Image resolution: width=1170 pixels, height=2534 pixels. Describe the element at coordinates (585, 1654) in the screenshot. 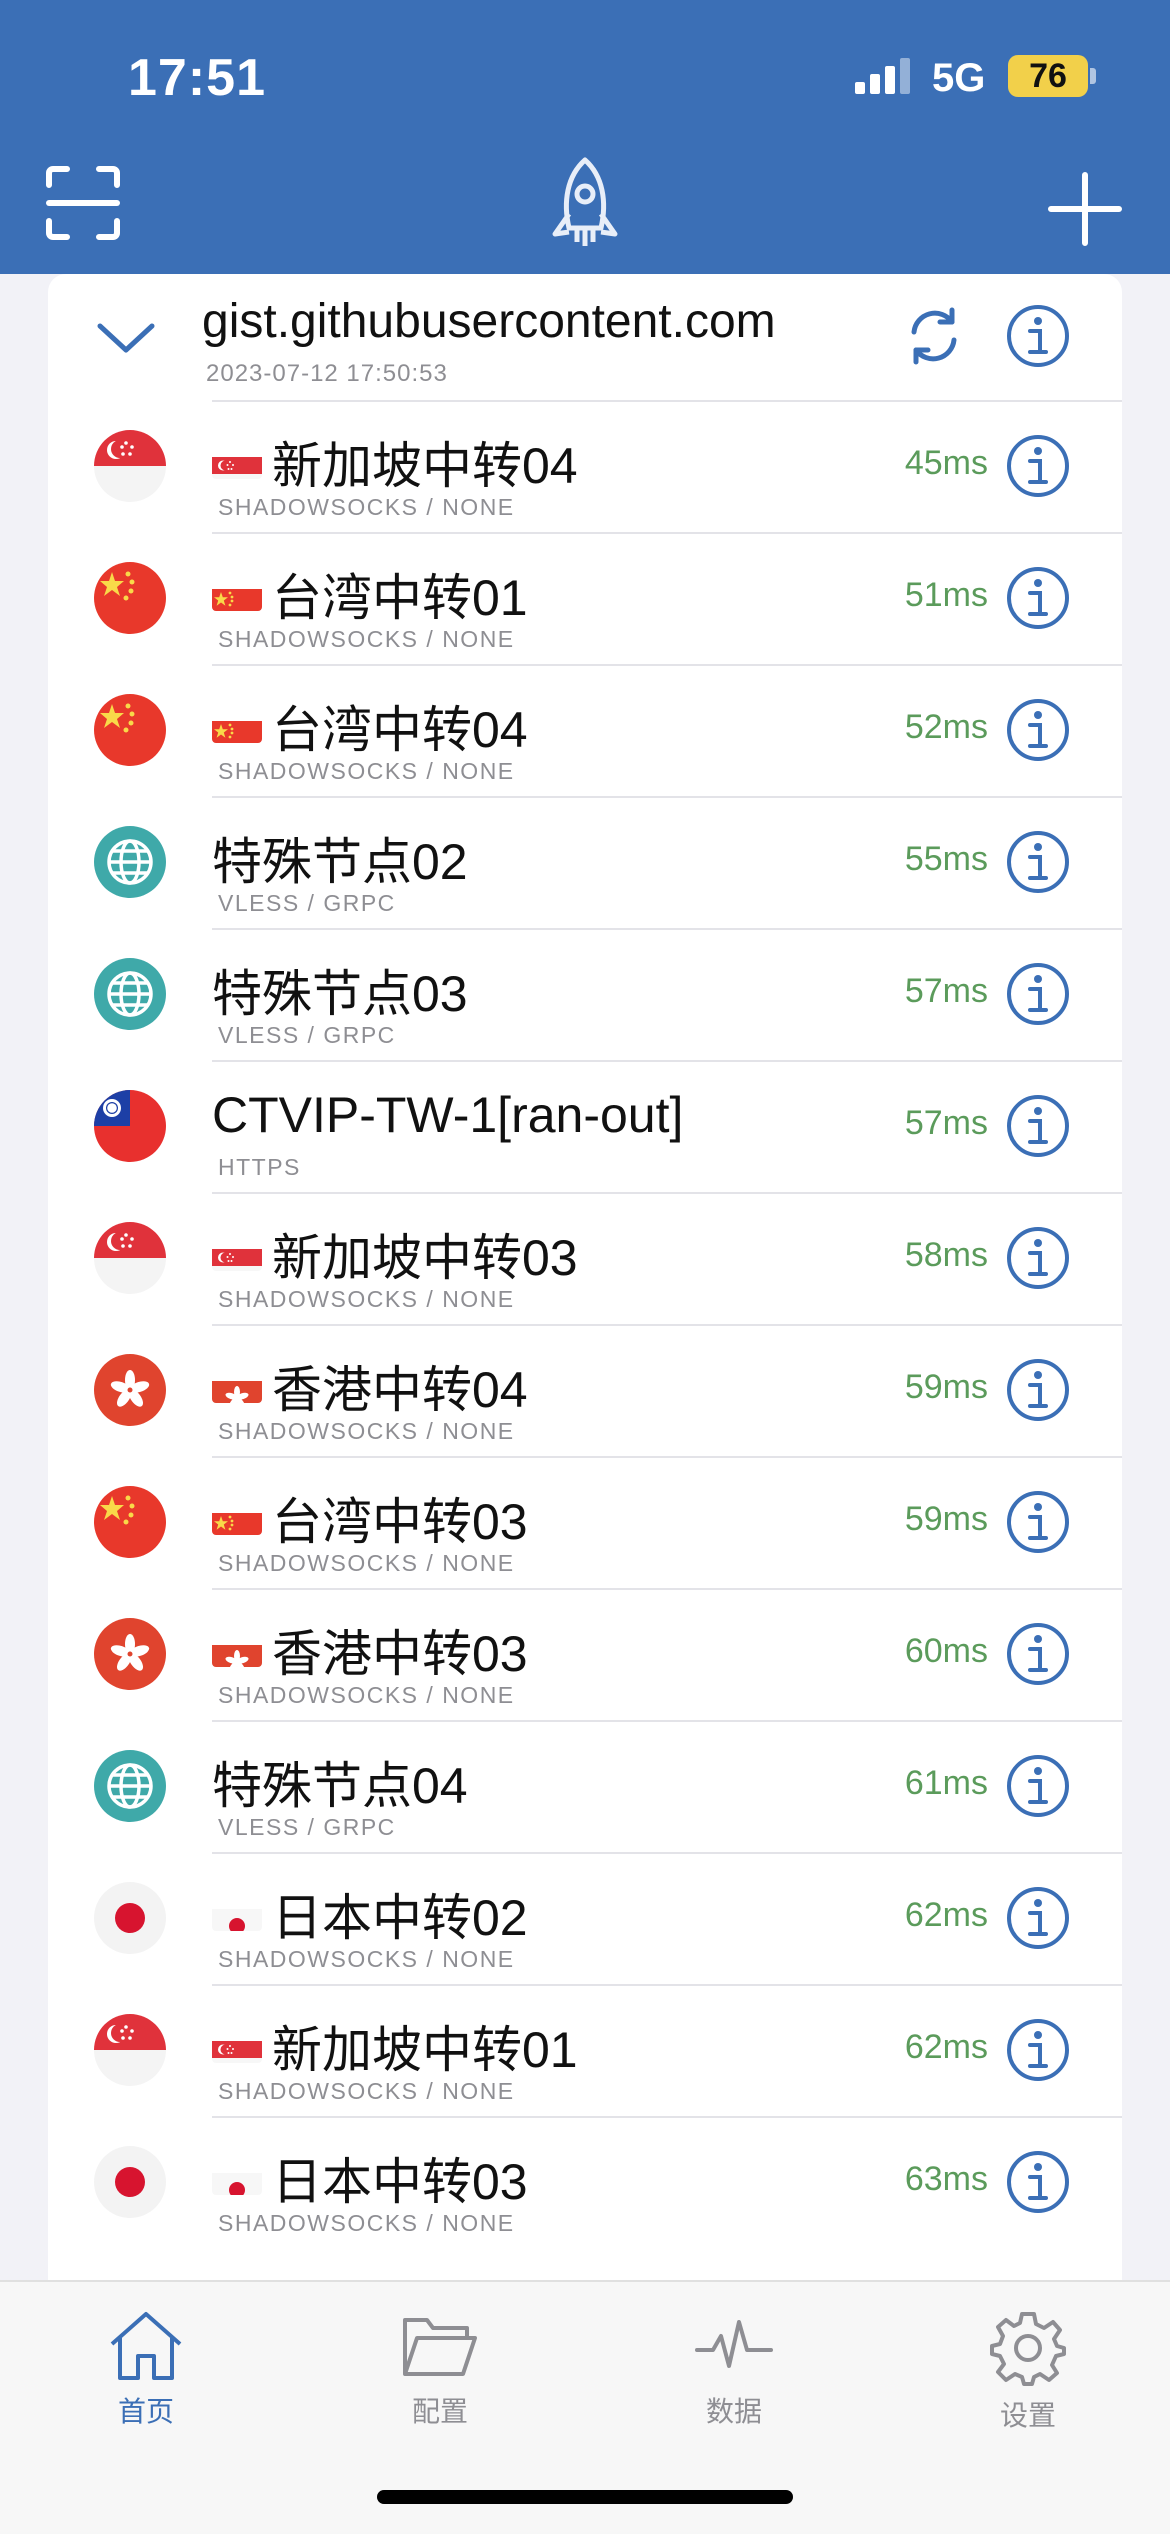

I see `server-row: 香港中转03 SHADOWSOCKS / NONE 60ms` at that location.